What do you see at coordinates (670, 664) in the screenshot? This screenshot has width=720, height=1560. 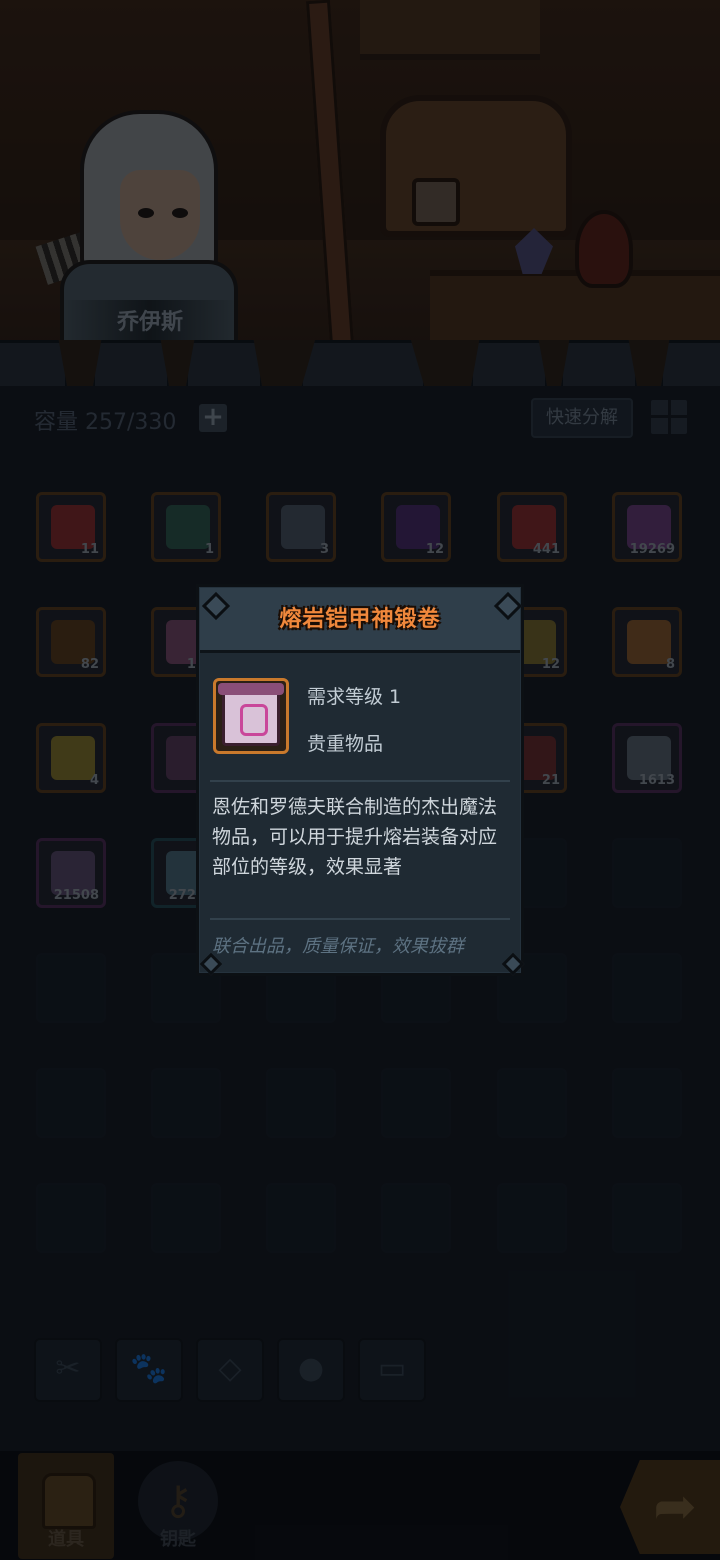 I see `item-count: 8` at bounding box center [670, 664].